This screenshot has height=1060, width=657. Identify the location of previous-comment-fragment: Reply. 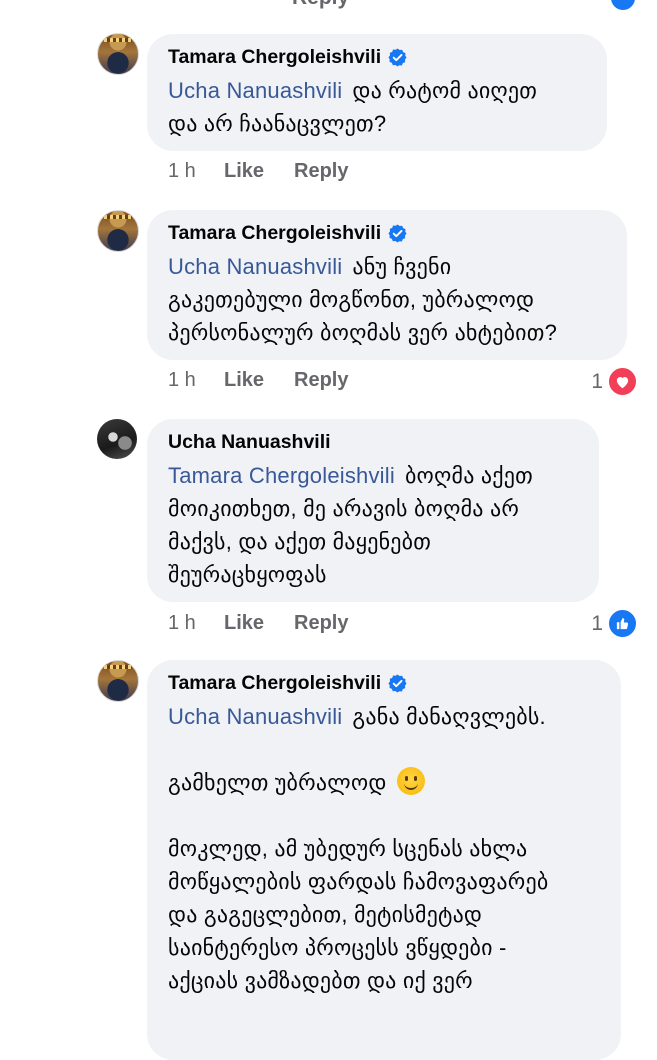
(328, 6).